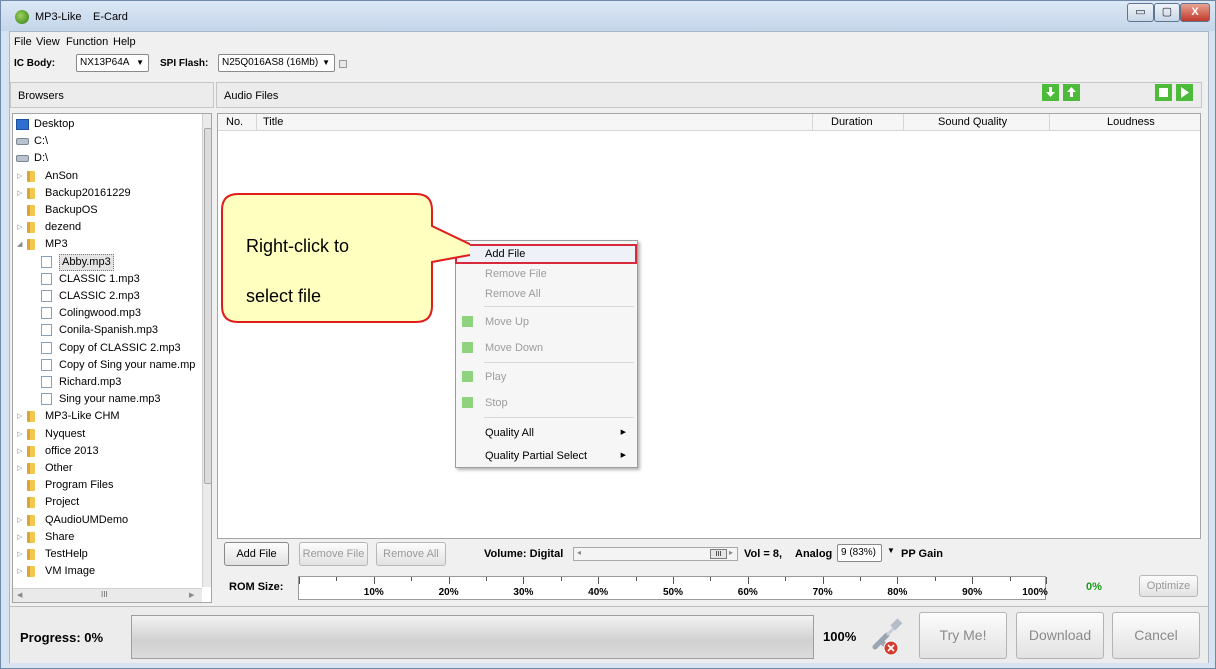 Image resolution: width=1216 pixels, height=669 pixels. Describe the element at coordinates (1071, 92) in the screenshot. I see `move-up-icon` at that location.